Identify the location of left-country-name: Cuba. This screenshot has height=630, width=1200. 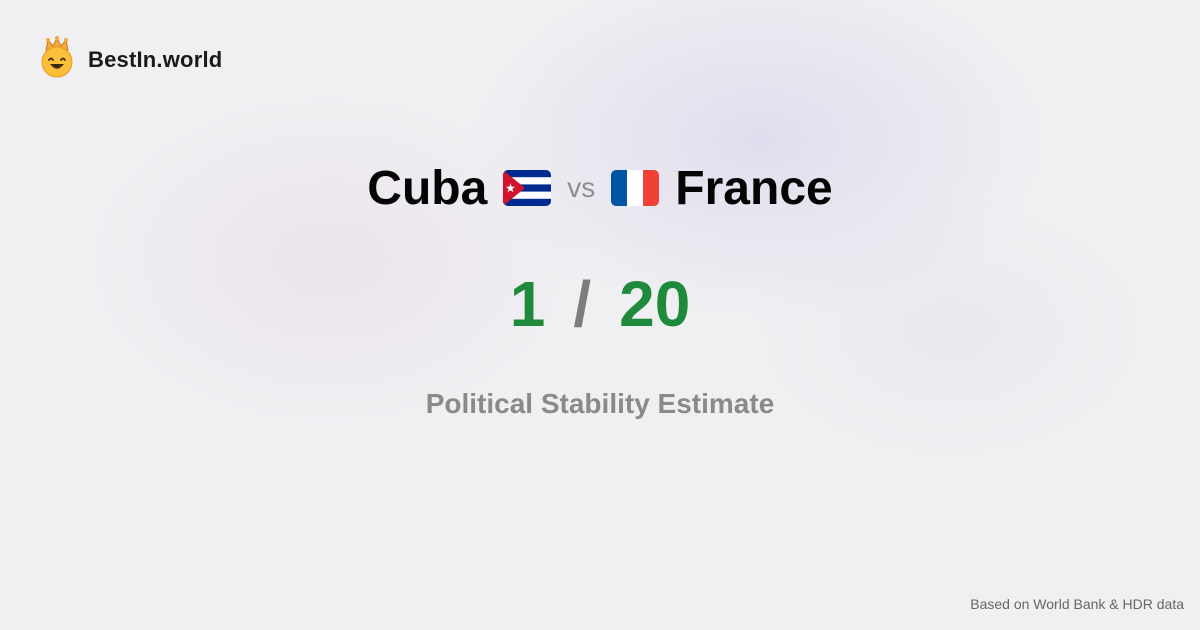
(427, 188).